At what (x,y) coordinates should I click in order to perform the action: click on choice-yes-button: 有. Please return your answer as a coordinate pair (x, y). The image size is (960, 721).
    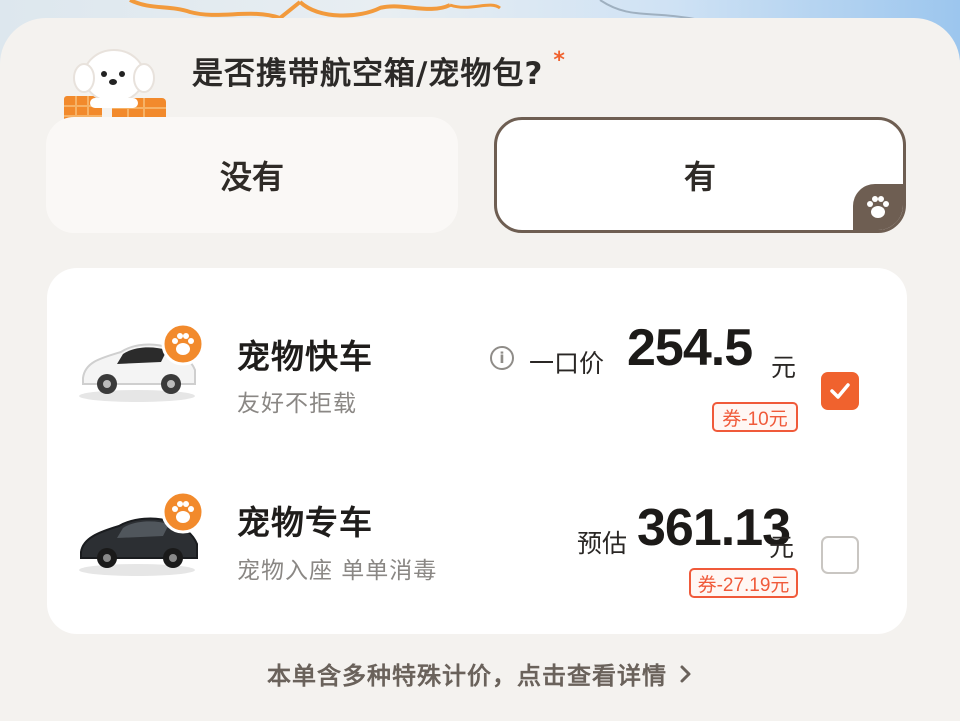
    Looking at the image, I should click on (700, 175).